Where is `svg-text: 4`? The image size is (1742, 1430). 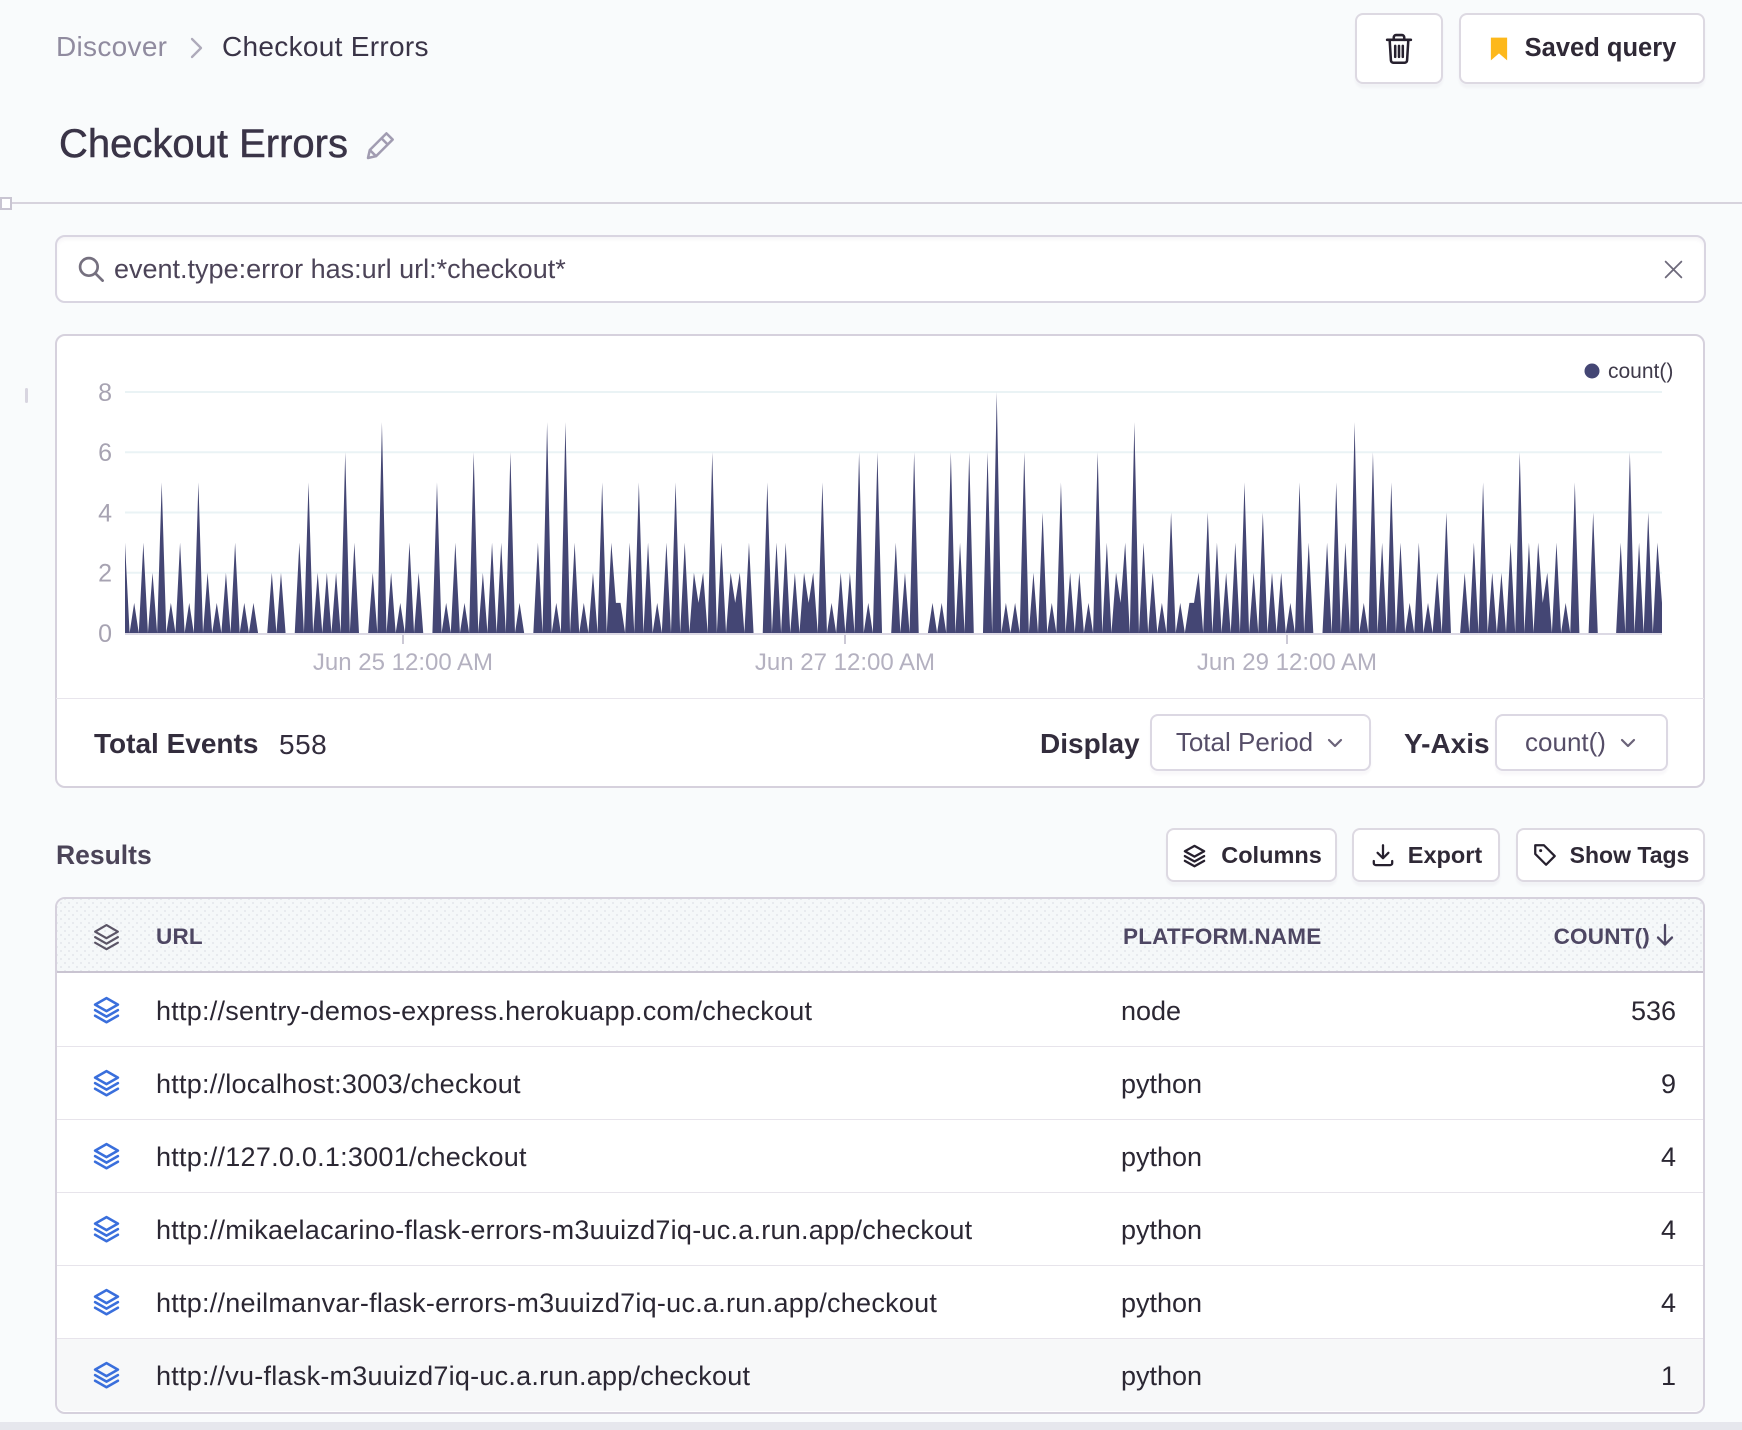 svg-text: 4 is located at coordinates (105, 514).